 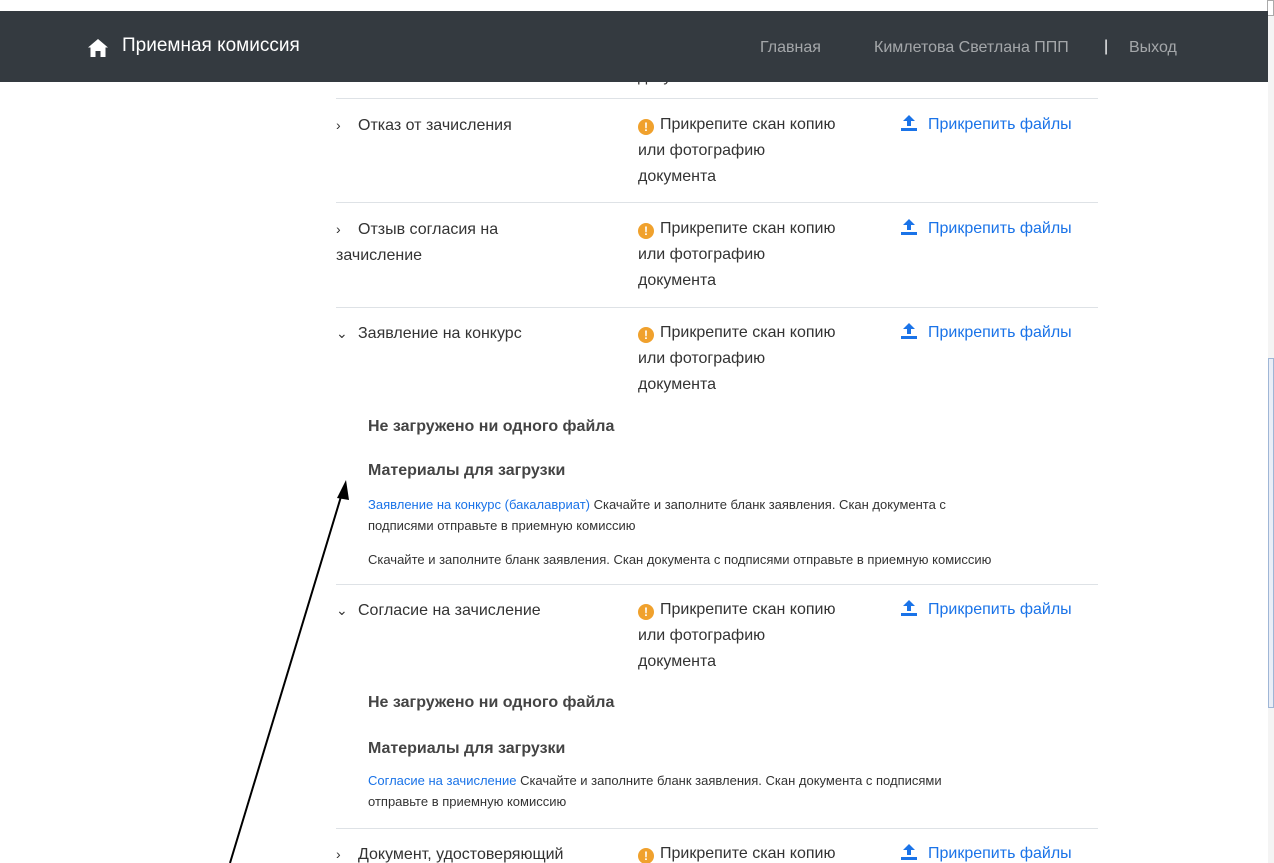 What do you see at coordinates (502, 525) in the screenshot?
I see `material-description-cont: подписями отправьте в приемную комиссию` at bounding box center [502, 525].